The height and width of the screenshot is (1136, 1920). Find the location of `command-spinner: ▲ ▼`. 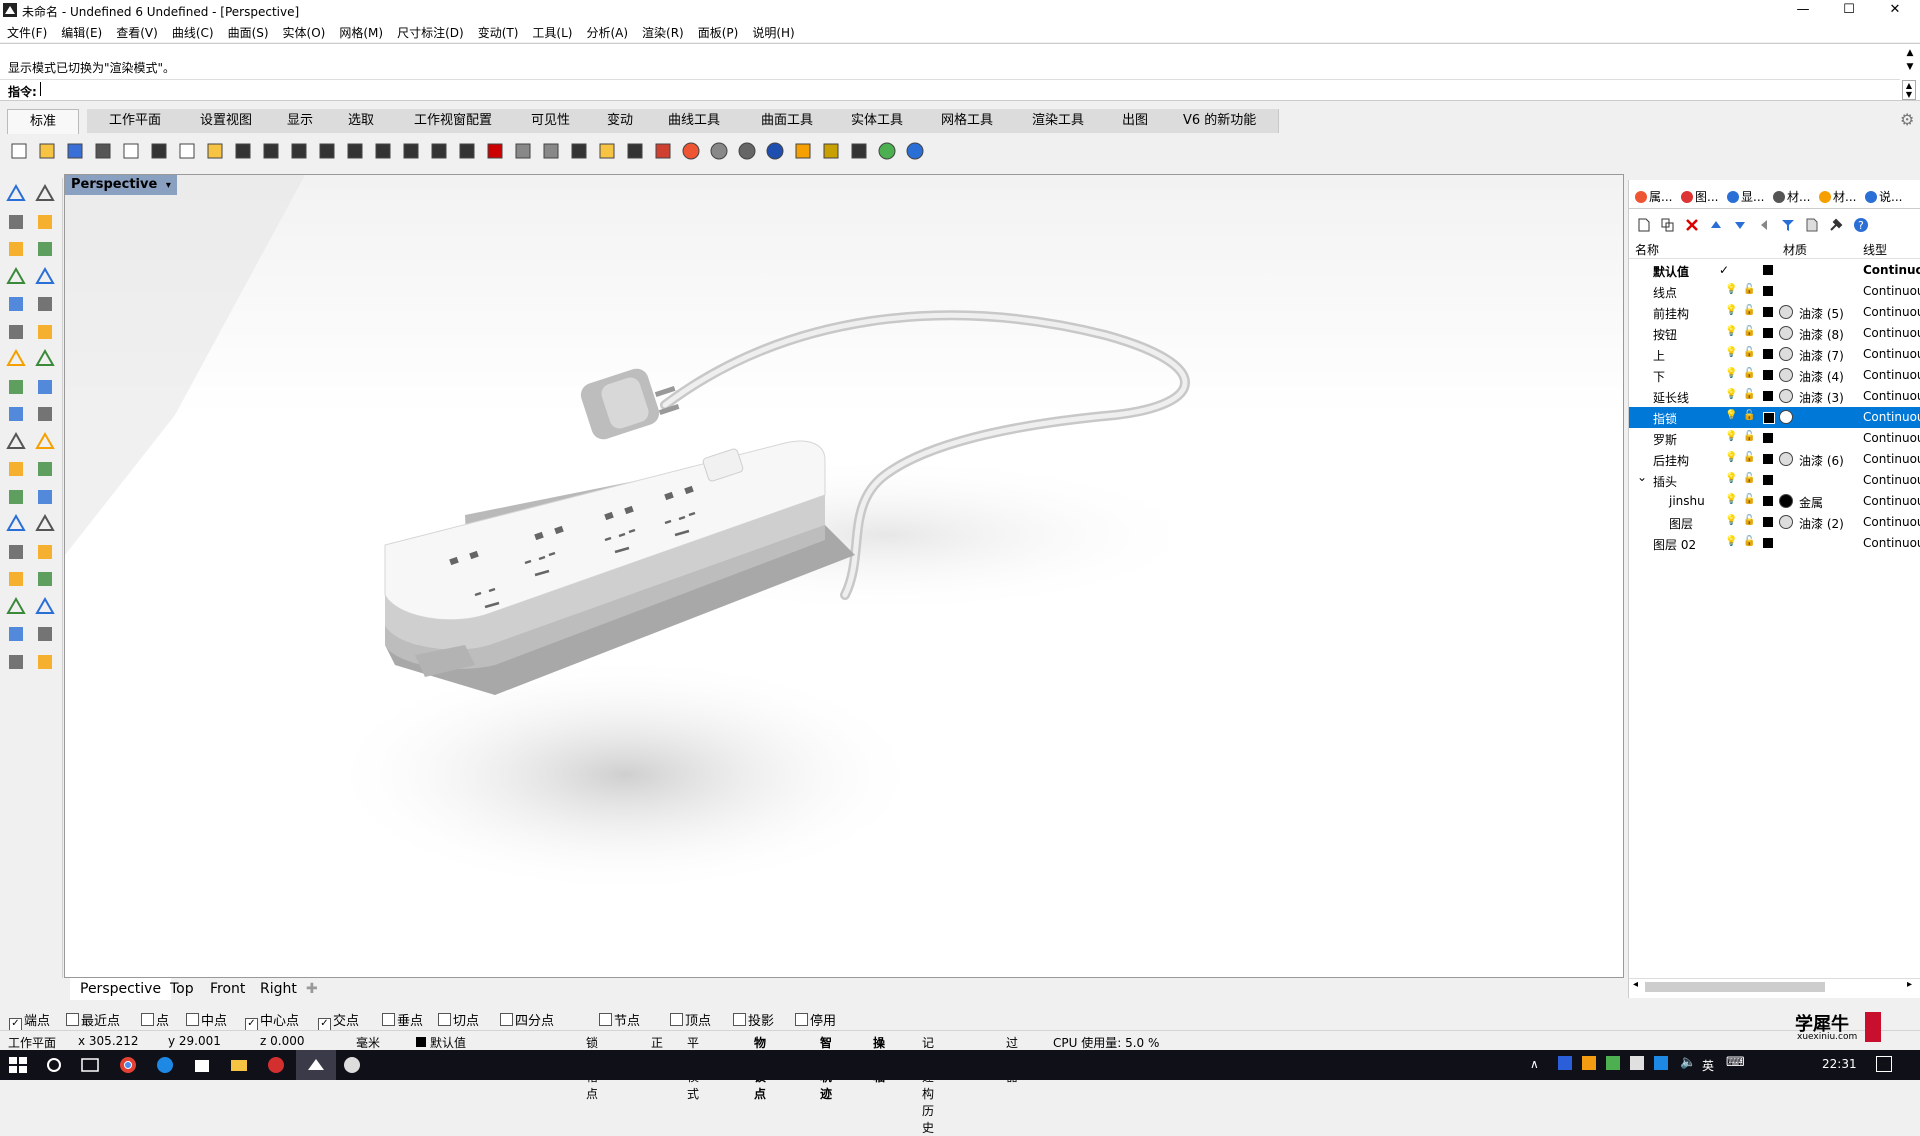

command-spinner: ▲ ▼ is located at coordinates (1909, 90).